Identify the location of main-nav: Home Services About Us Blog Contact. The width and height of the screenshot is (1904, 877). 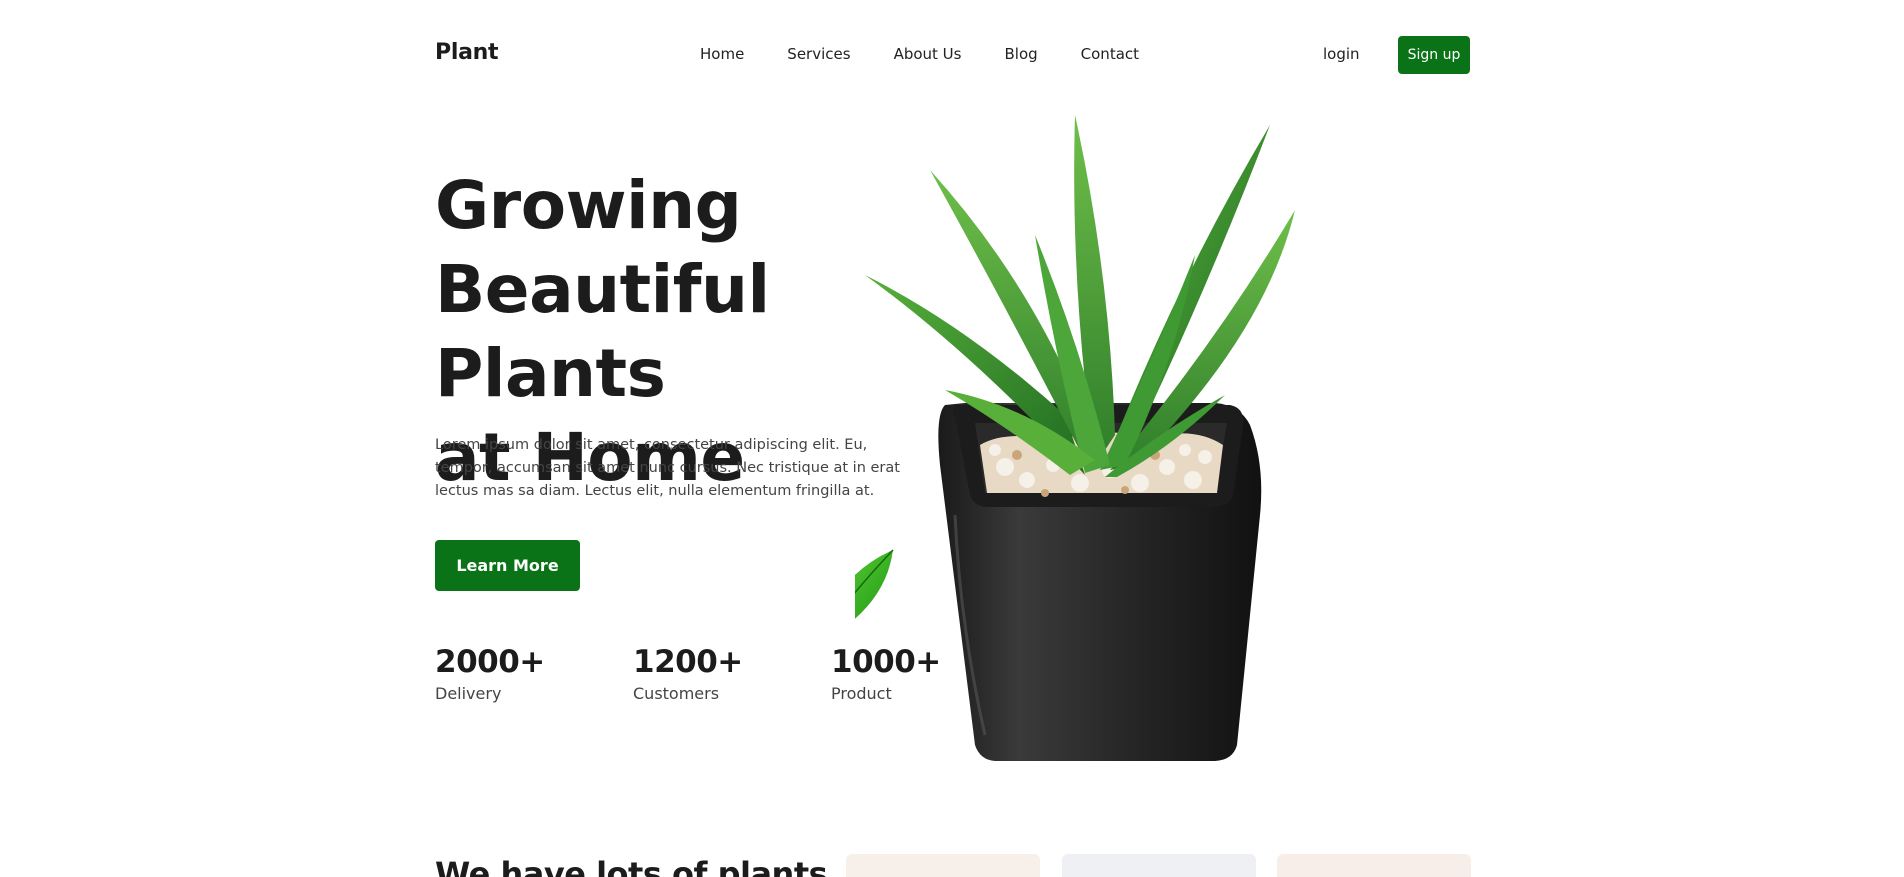
(941, 54).